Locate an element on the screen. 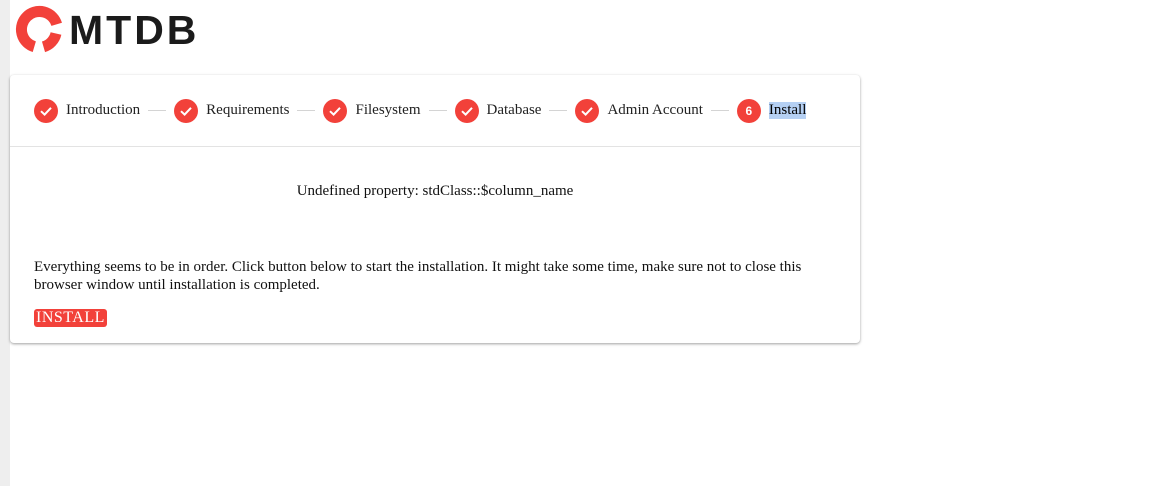 Image resolution: width=1149 pixels, height=486 pixels. mtdb-logo: MTDB is located at coordinates (104, 30).